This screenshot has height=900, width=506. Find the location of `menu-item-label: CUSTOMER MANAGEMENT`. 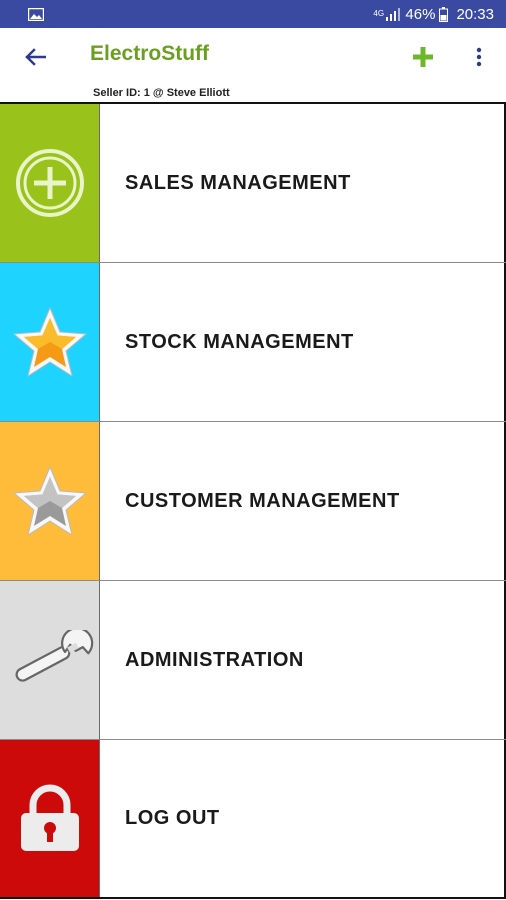

menu-item-label: CUSTOMER MANAGEMENT is located at coordinates (262, 500).